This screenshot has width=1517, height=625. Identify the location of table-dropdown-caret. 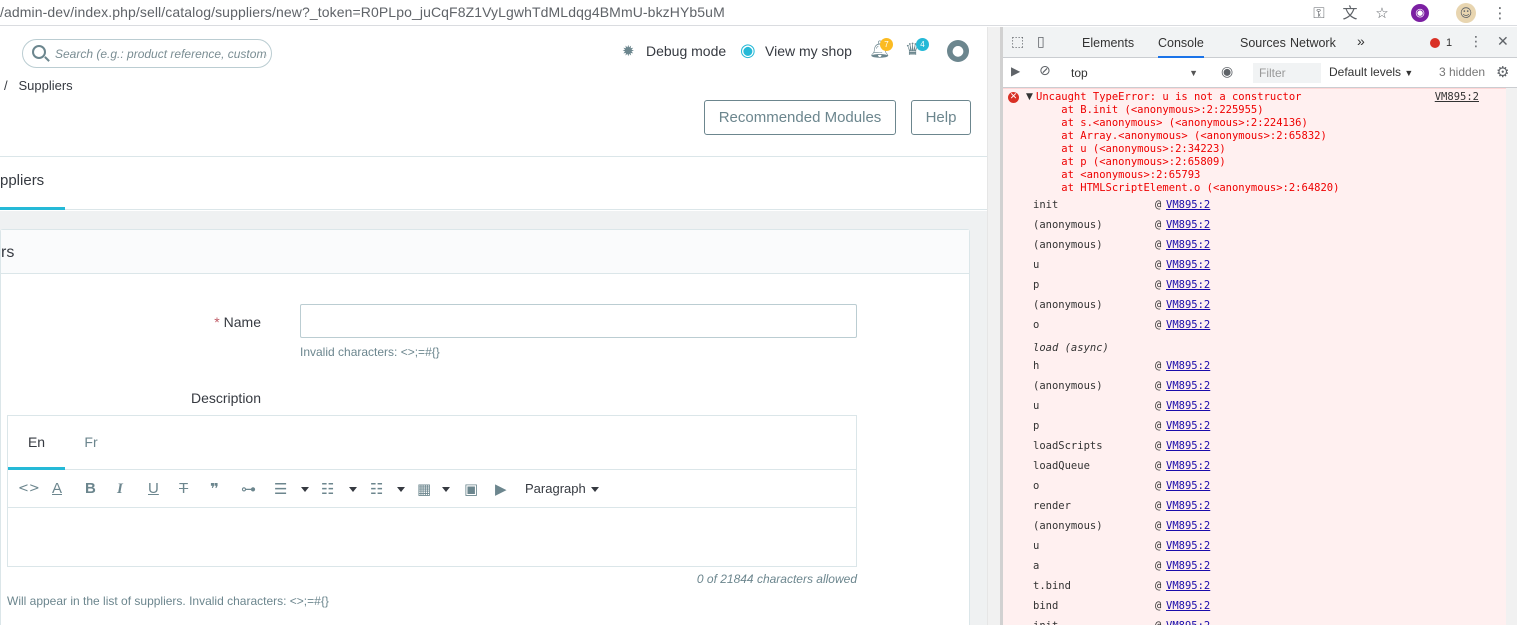
(446, 489).